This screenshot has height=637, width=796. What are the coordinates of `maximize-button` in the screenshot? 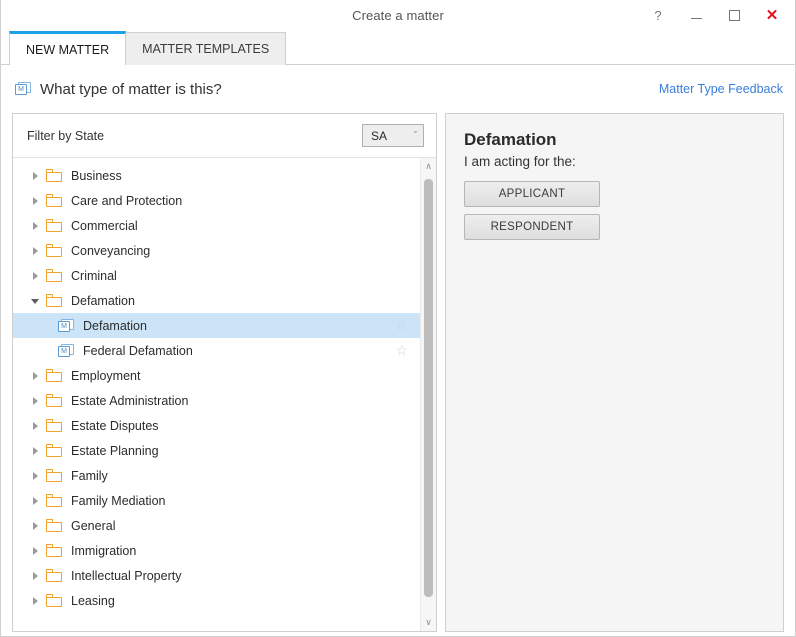 It's located at (734, 15).